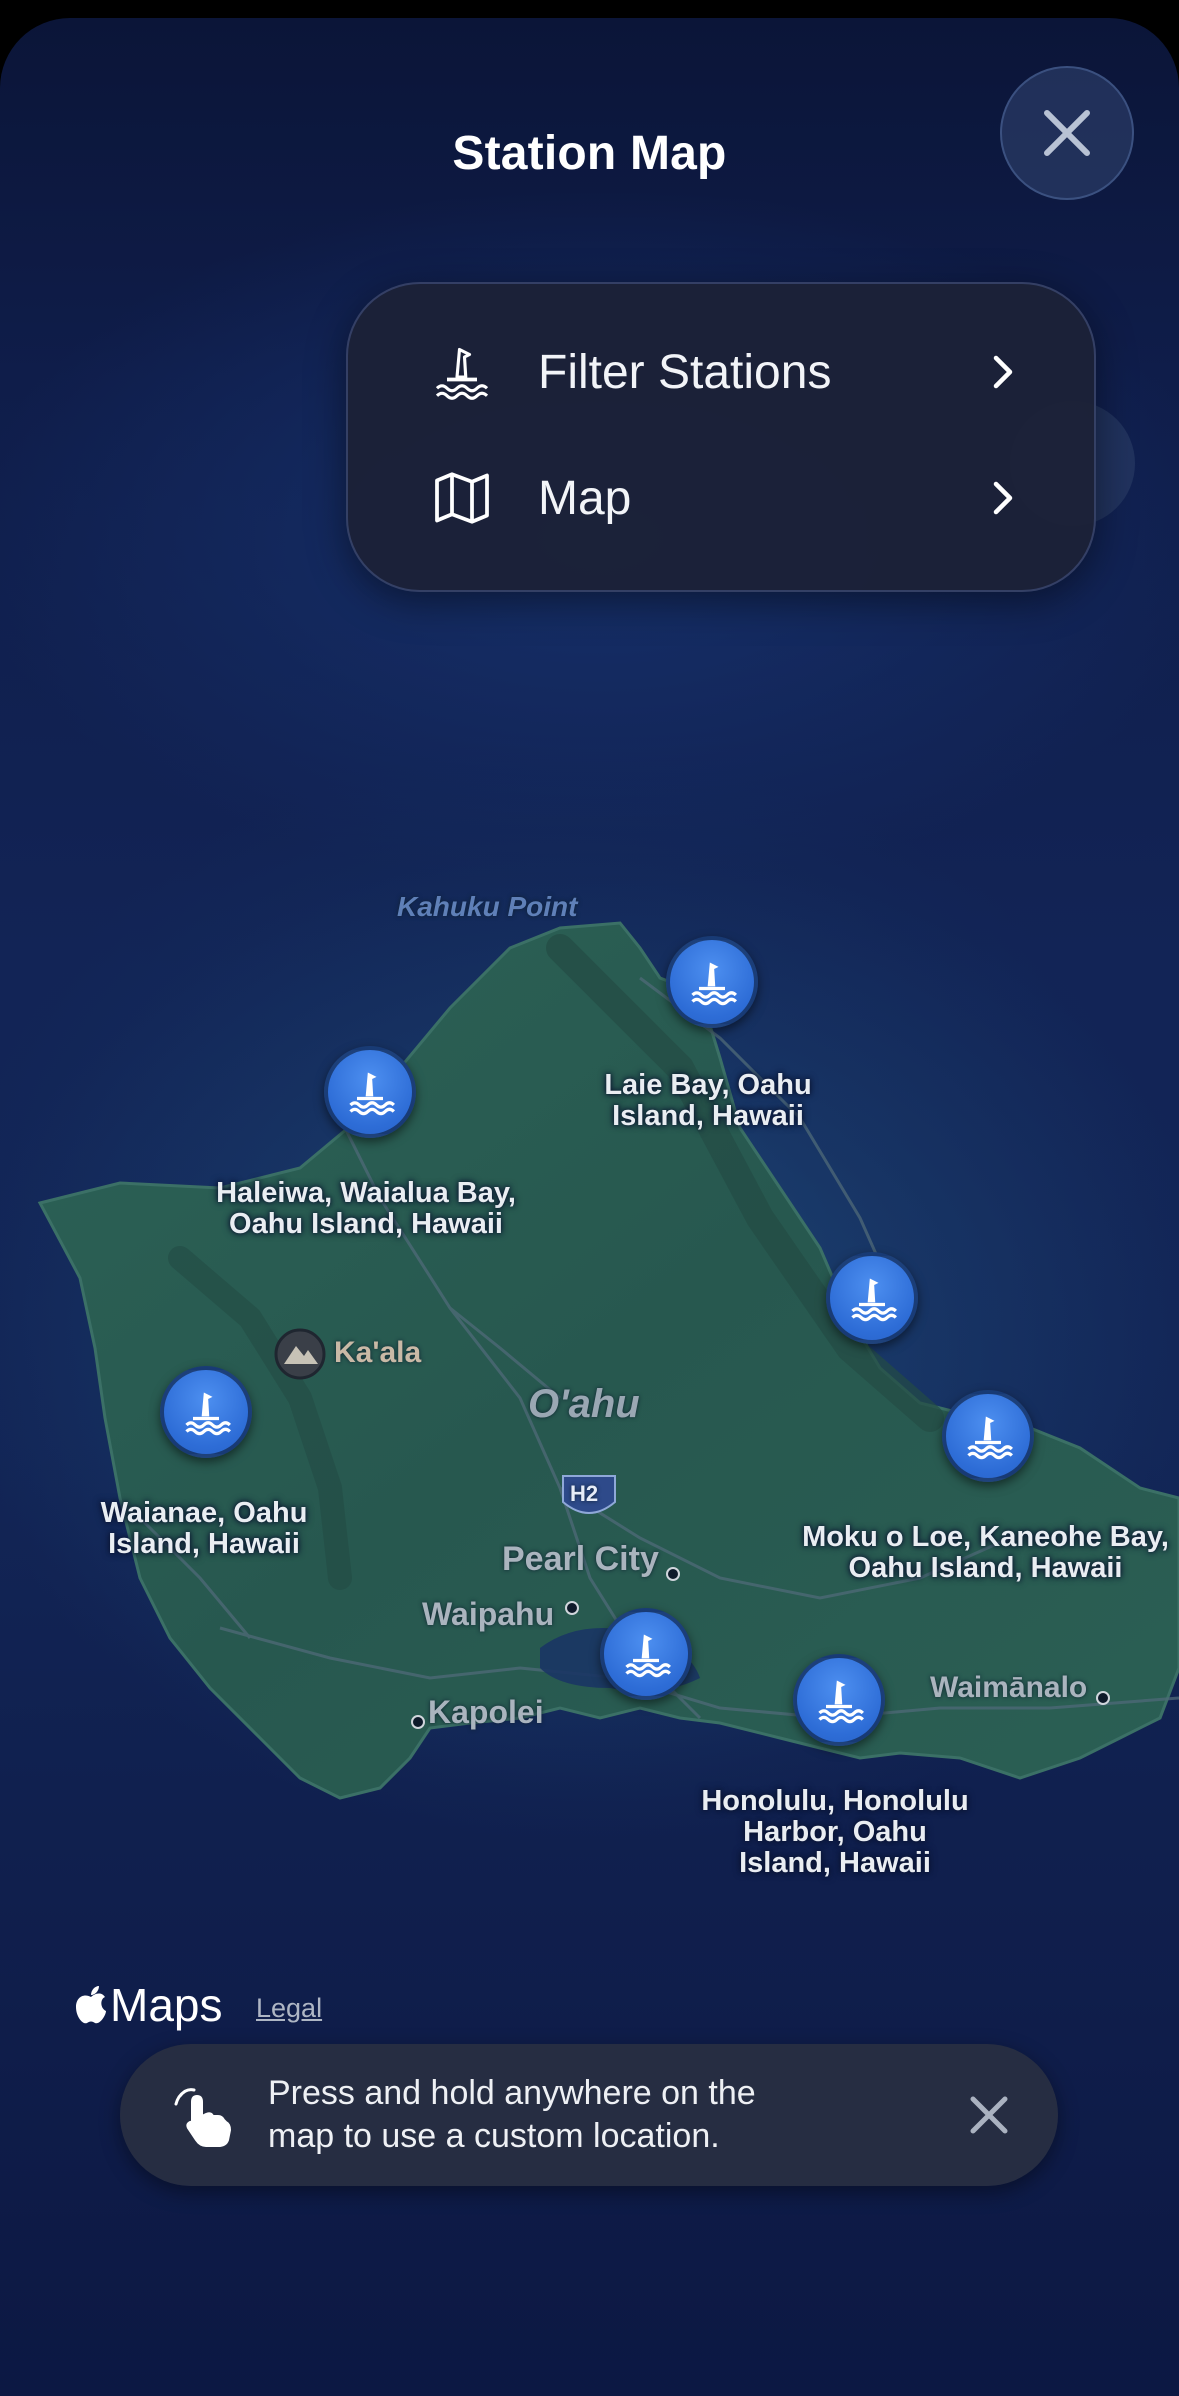  I want to click on maps-attribution: Maps, so click(148, 2005).